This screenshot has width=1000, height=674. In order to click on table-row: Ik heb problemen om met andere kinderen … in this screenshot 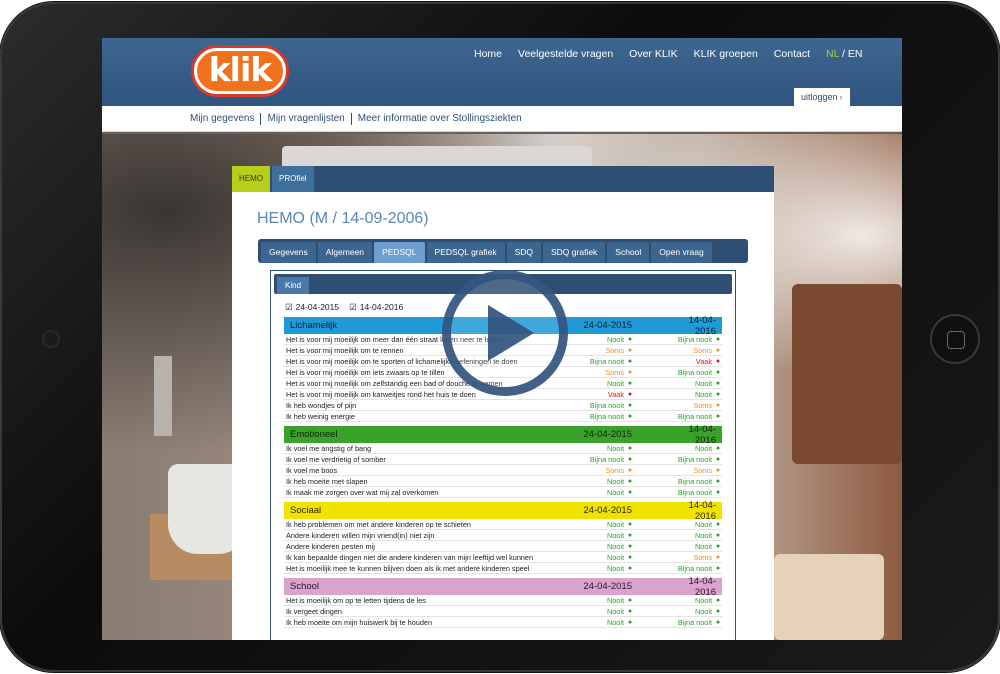, I will do `click(503, 524)`.